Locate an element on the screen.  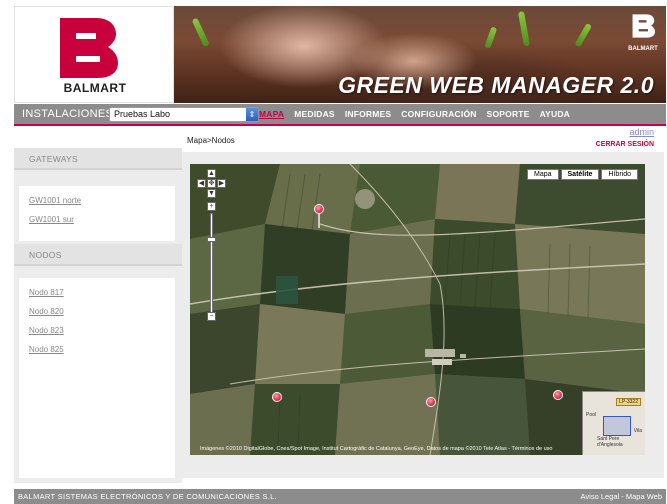
footer-links: Aviso Legal - Mapa Web is located at coordinates (621, 496).